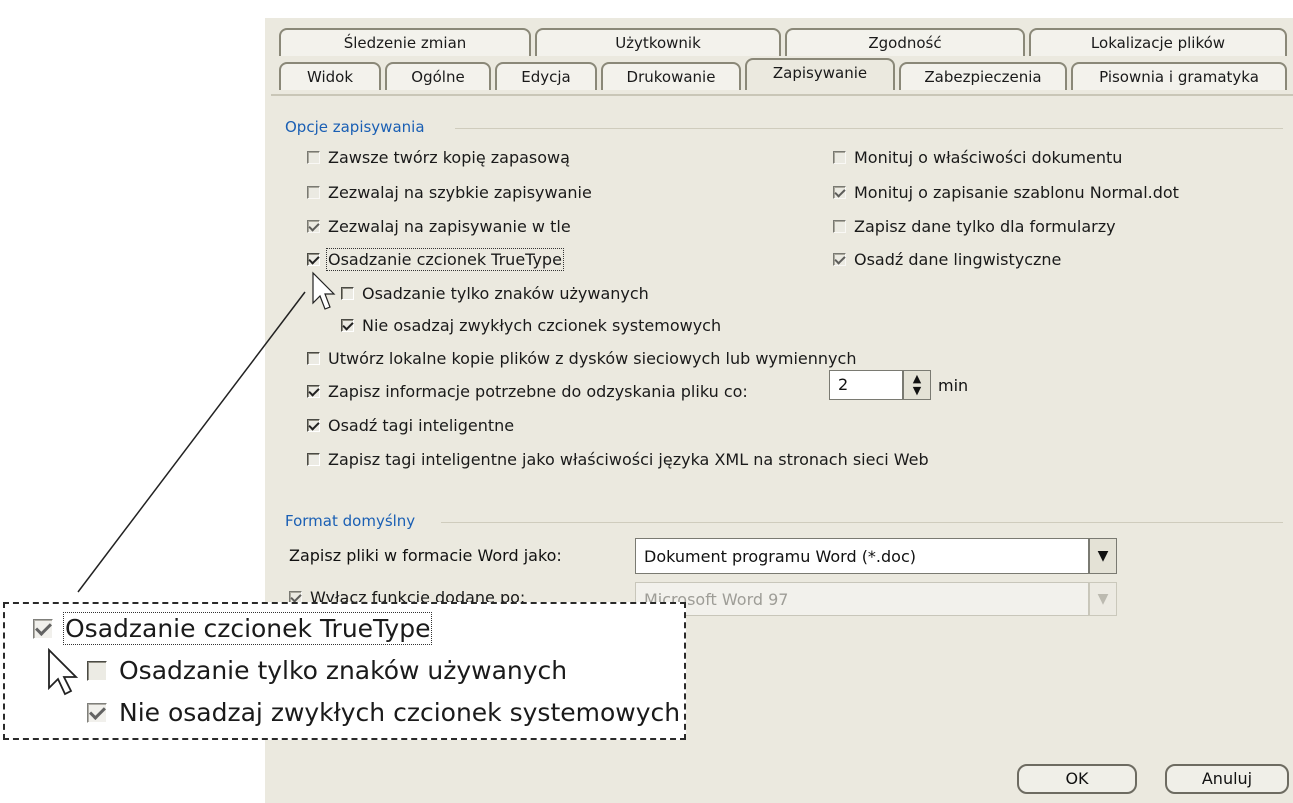 The height and width of the screenshot is (803, 1293). I want to click on option-label: Zapisz dane tylko dla formularzy, so click(985, 226).